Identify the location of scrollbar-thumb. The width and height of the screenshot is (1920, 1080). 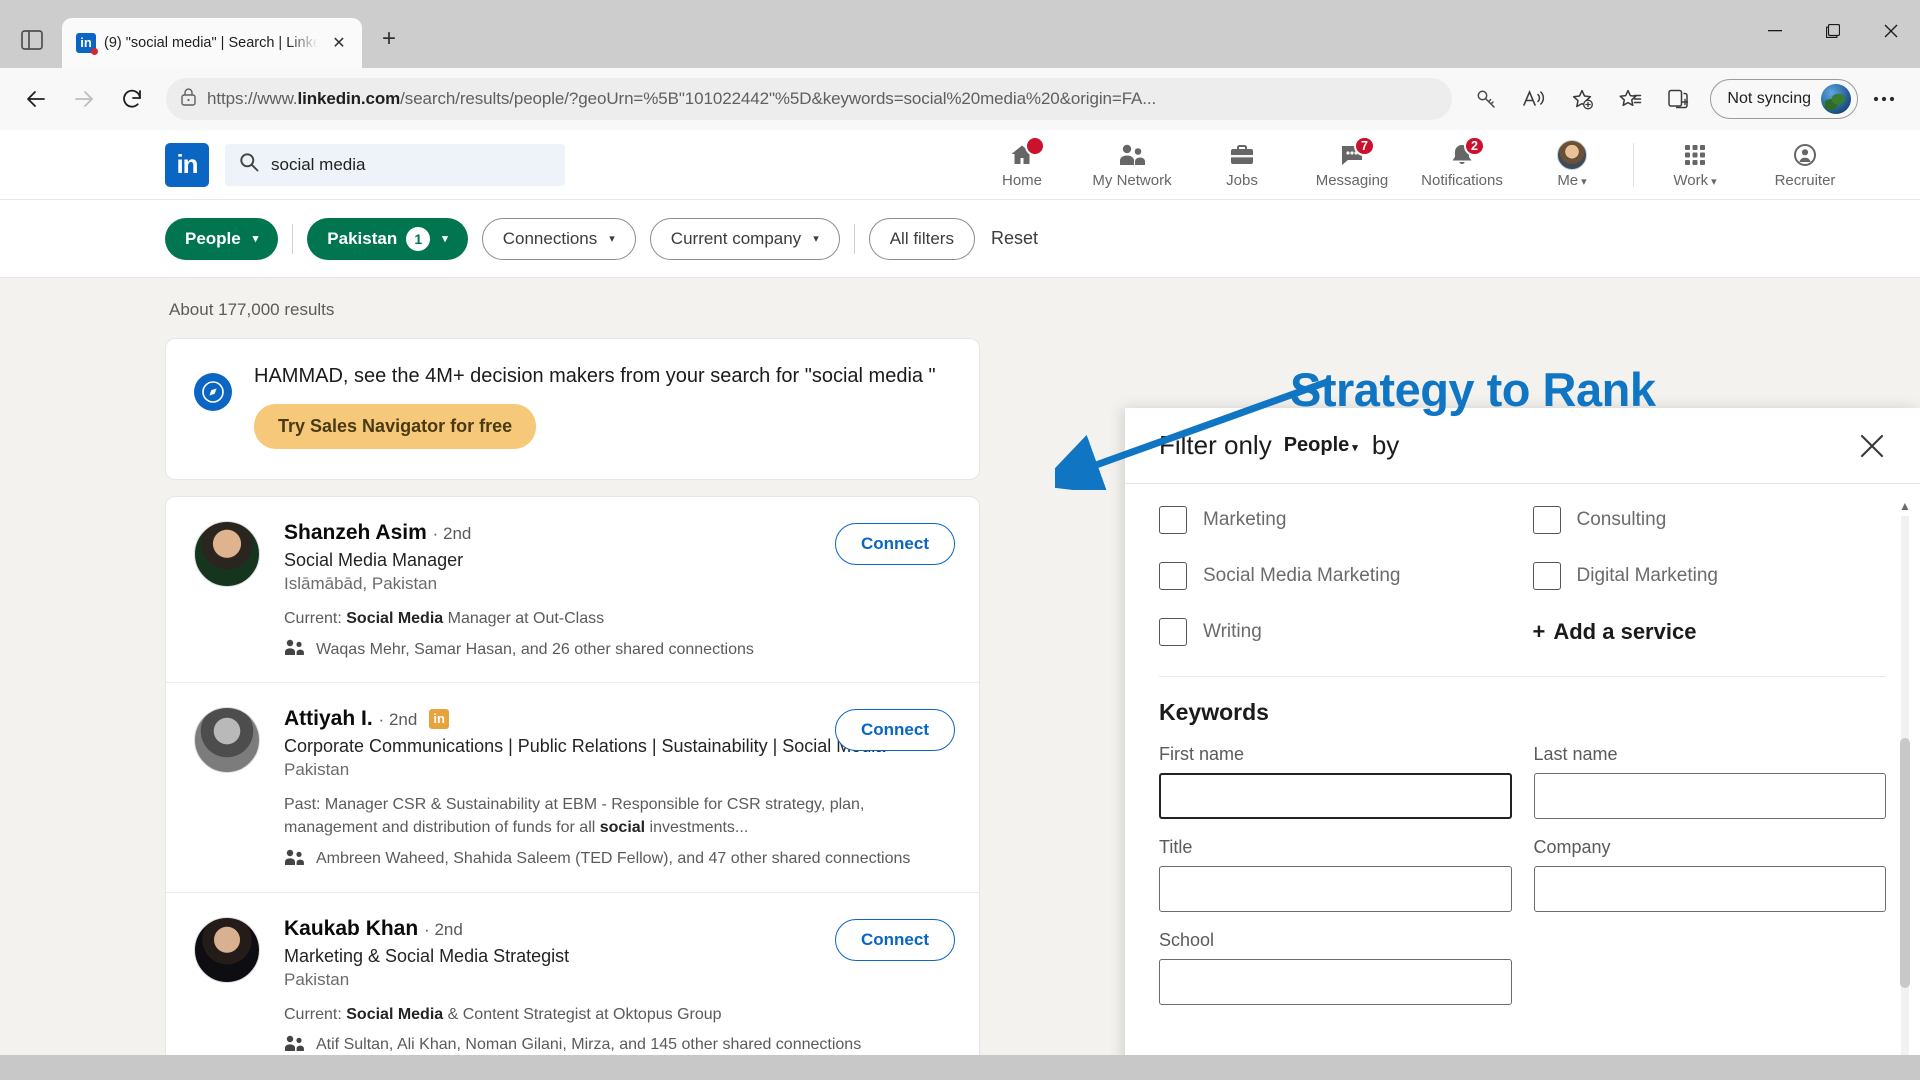
(1905, 863).